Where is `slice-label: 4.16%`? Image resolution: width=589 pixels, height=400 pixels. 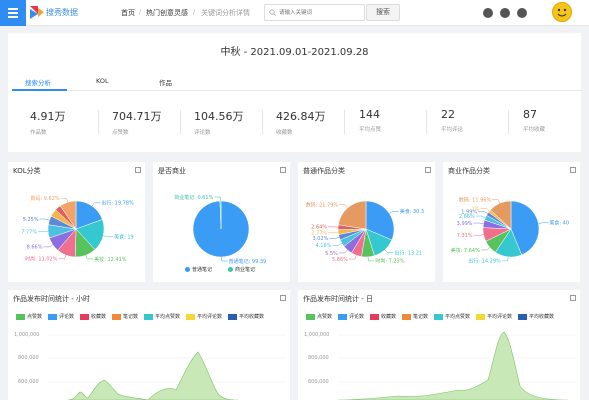
slice-label: 4.16% is located at coordinates (324, 246).